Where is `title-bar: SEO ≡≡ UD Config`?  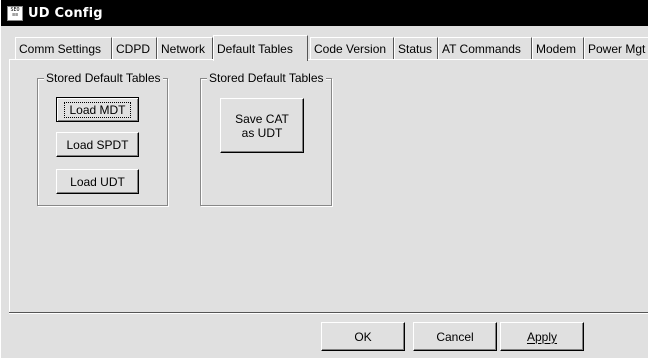 title-bar: SEO ≡≡ UD Config is located at coordinates (324, 13).